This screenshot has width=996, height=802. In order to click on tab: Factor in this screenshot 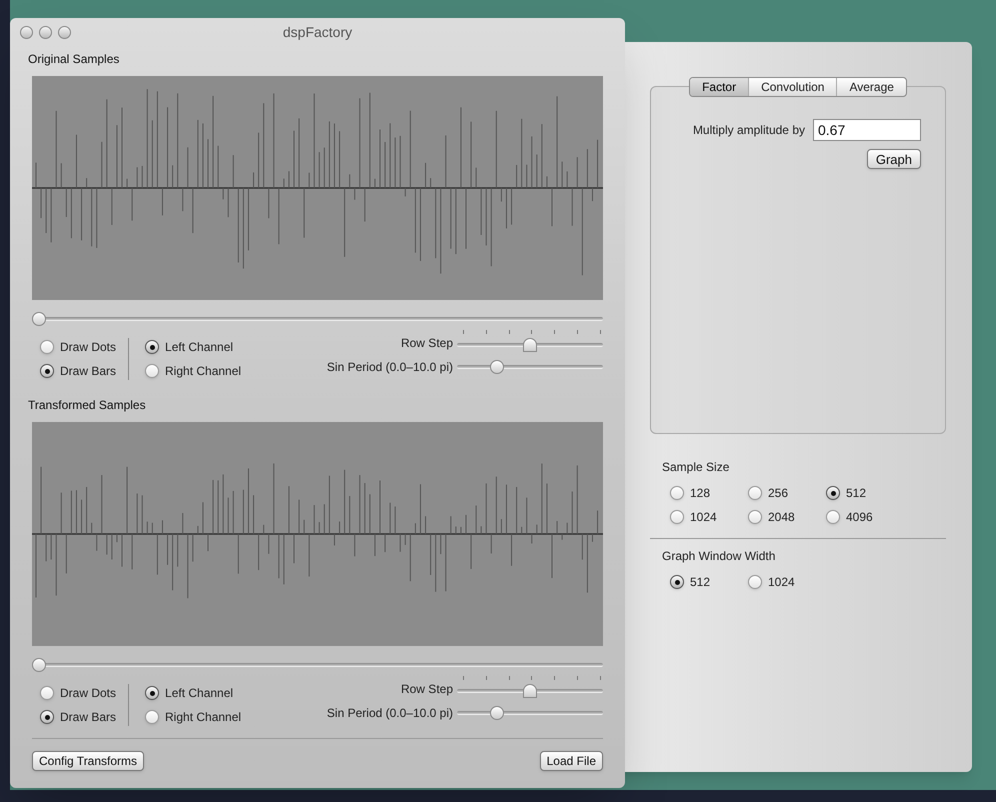, I will do `click(720, 87)`.